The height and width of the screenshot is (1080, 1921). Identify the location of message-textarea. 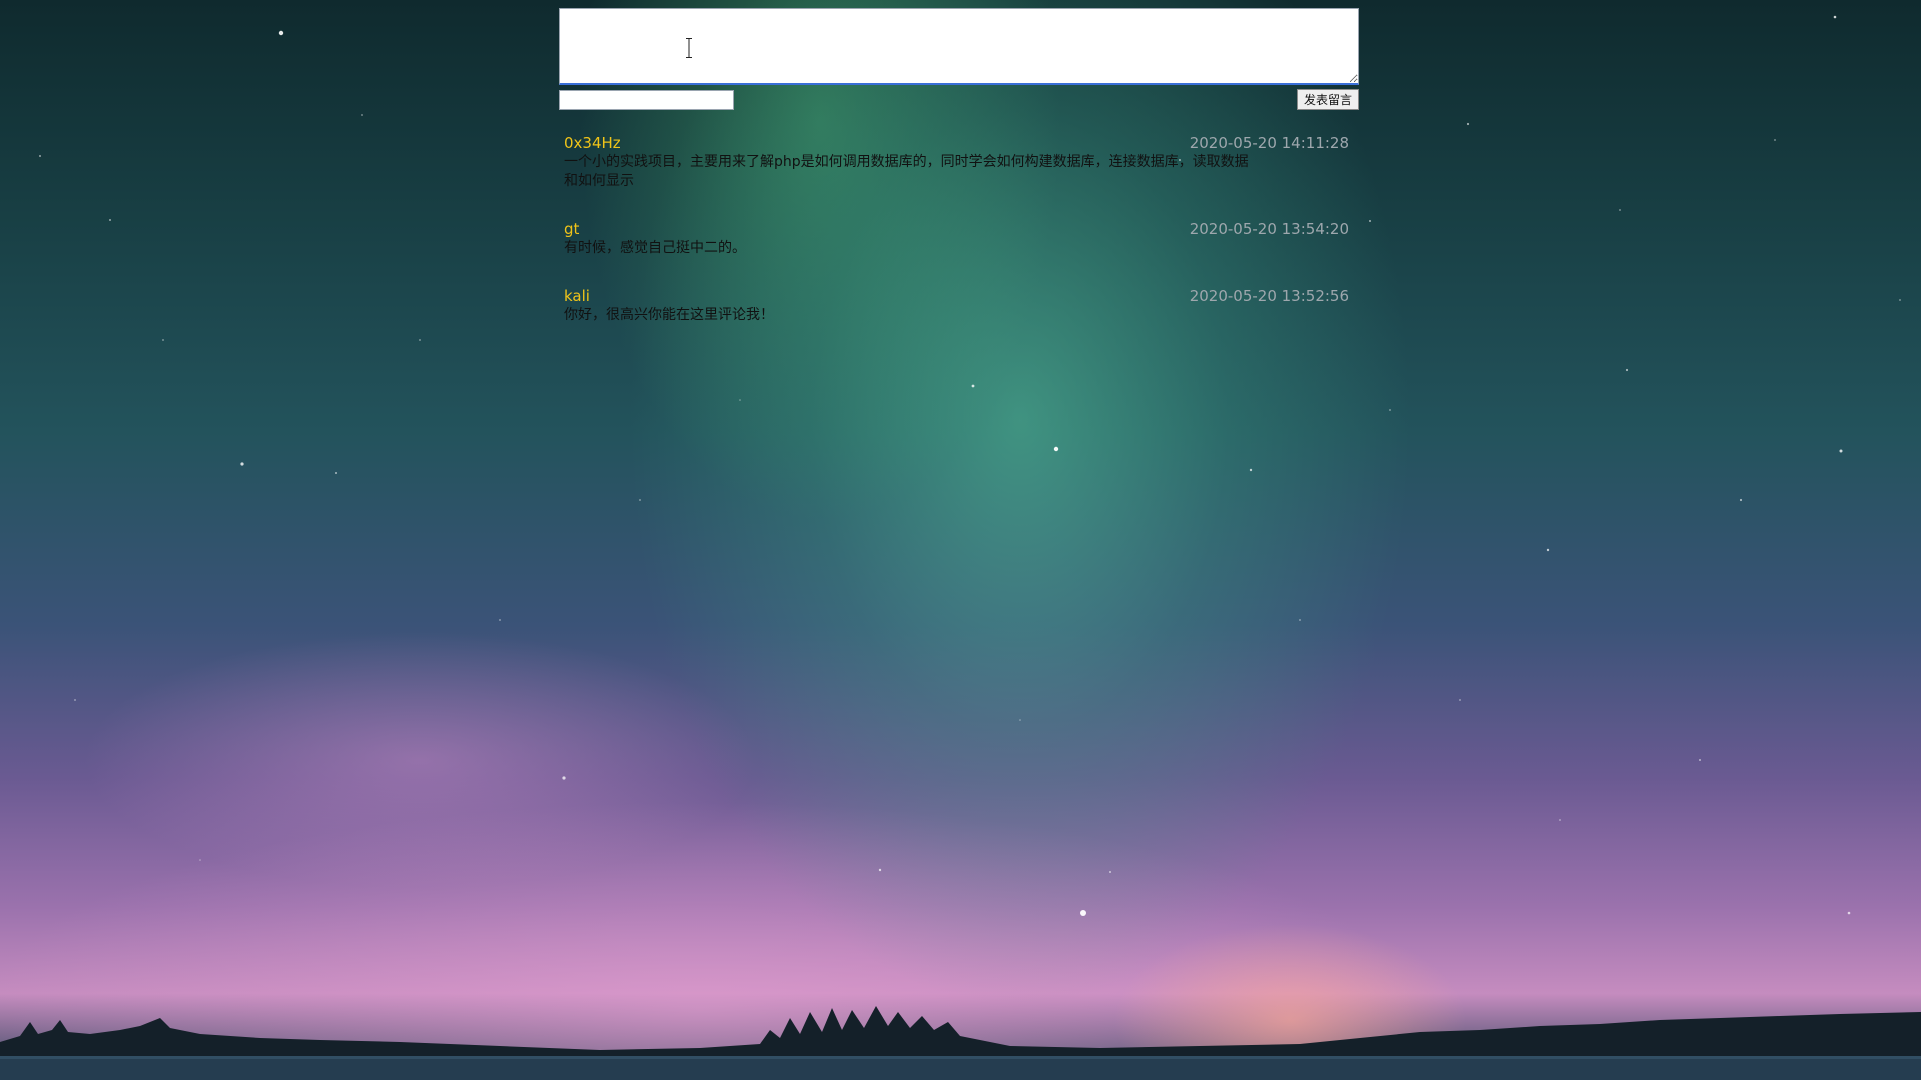
(959, 46).